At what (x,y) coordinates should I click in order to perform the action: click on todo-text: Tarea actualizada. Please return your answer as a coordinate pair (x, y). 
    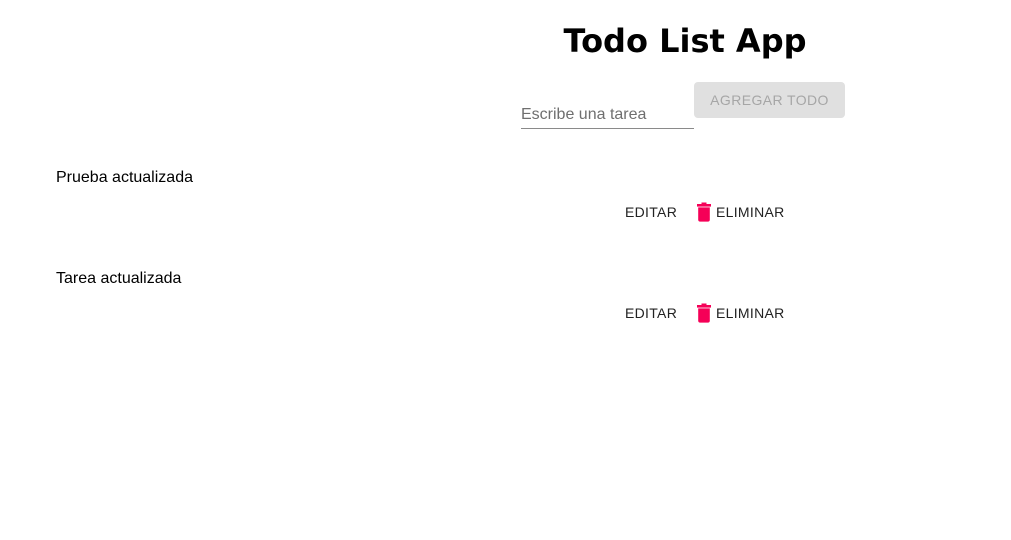
    Looking at the image, I should click on (119, 278).